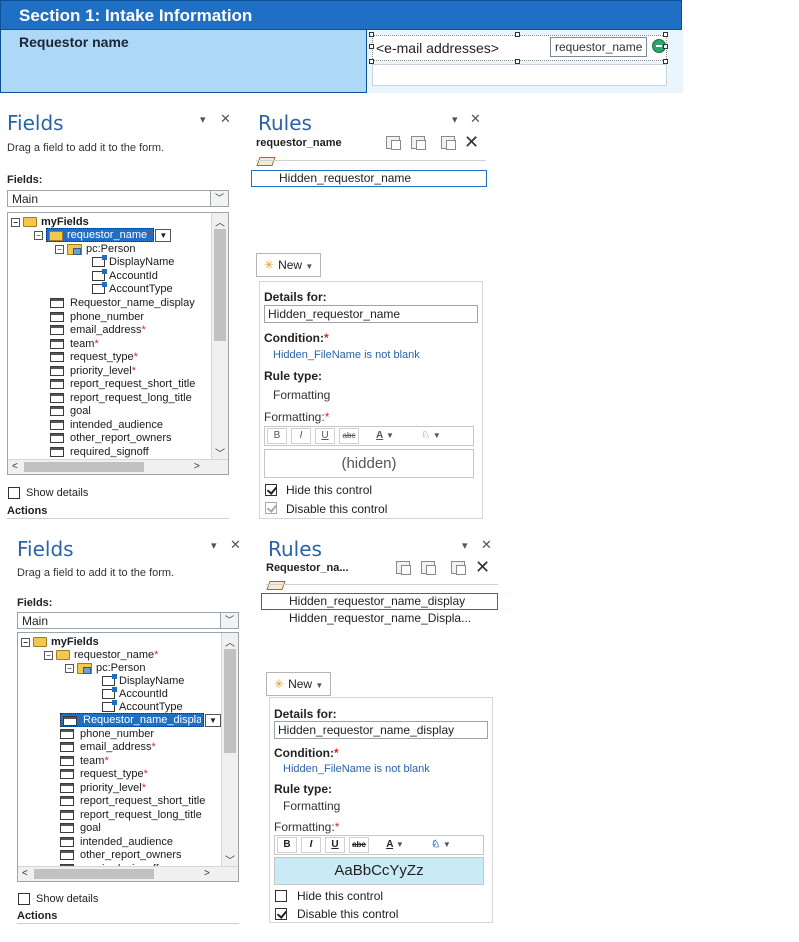 The image size is (799, 942). What do you see at coordinates (381, 730) in the screenshot?
I see `rule-name-input: Hidden_requestor_name_display` at bounding box center [381, 730].